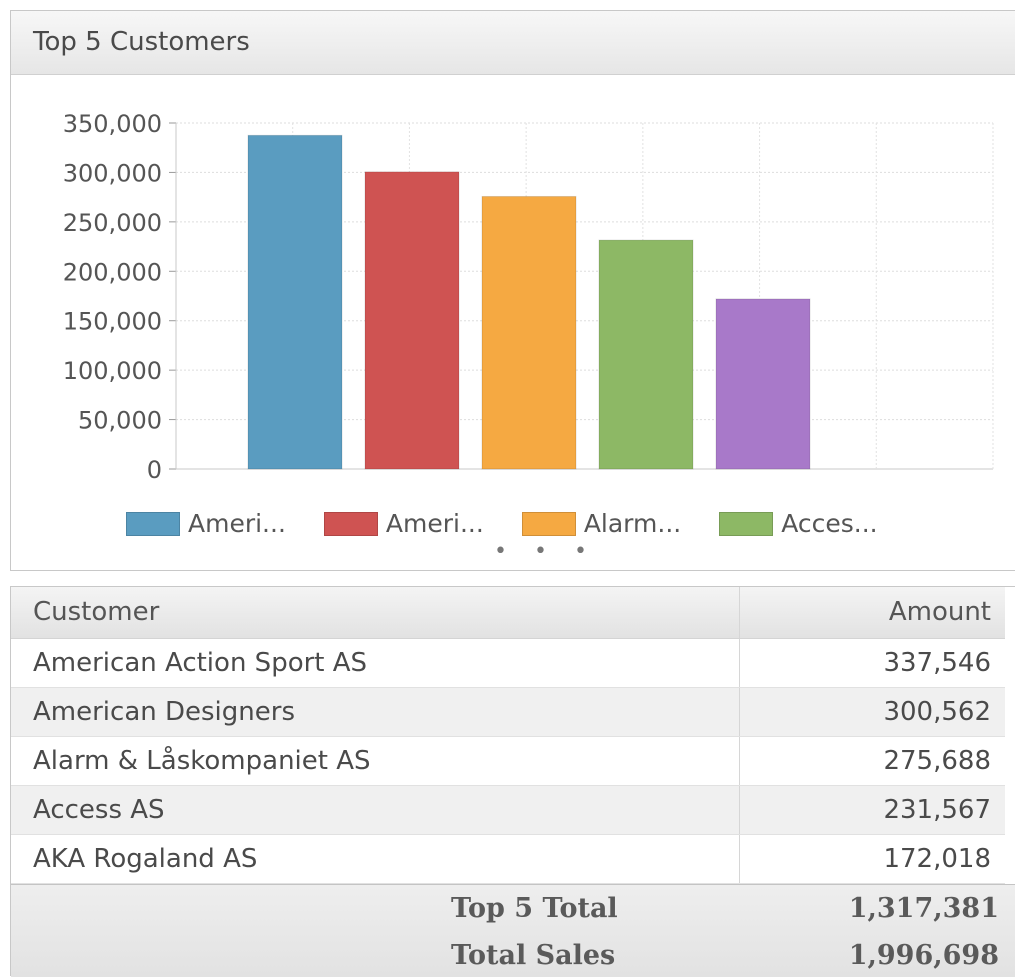  I want to click on y-tick-label: 0, so click(154, 470).